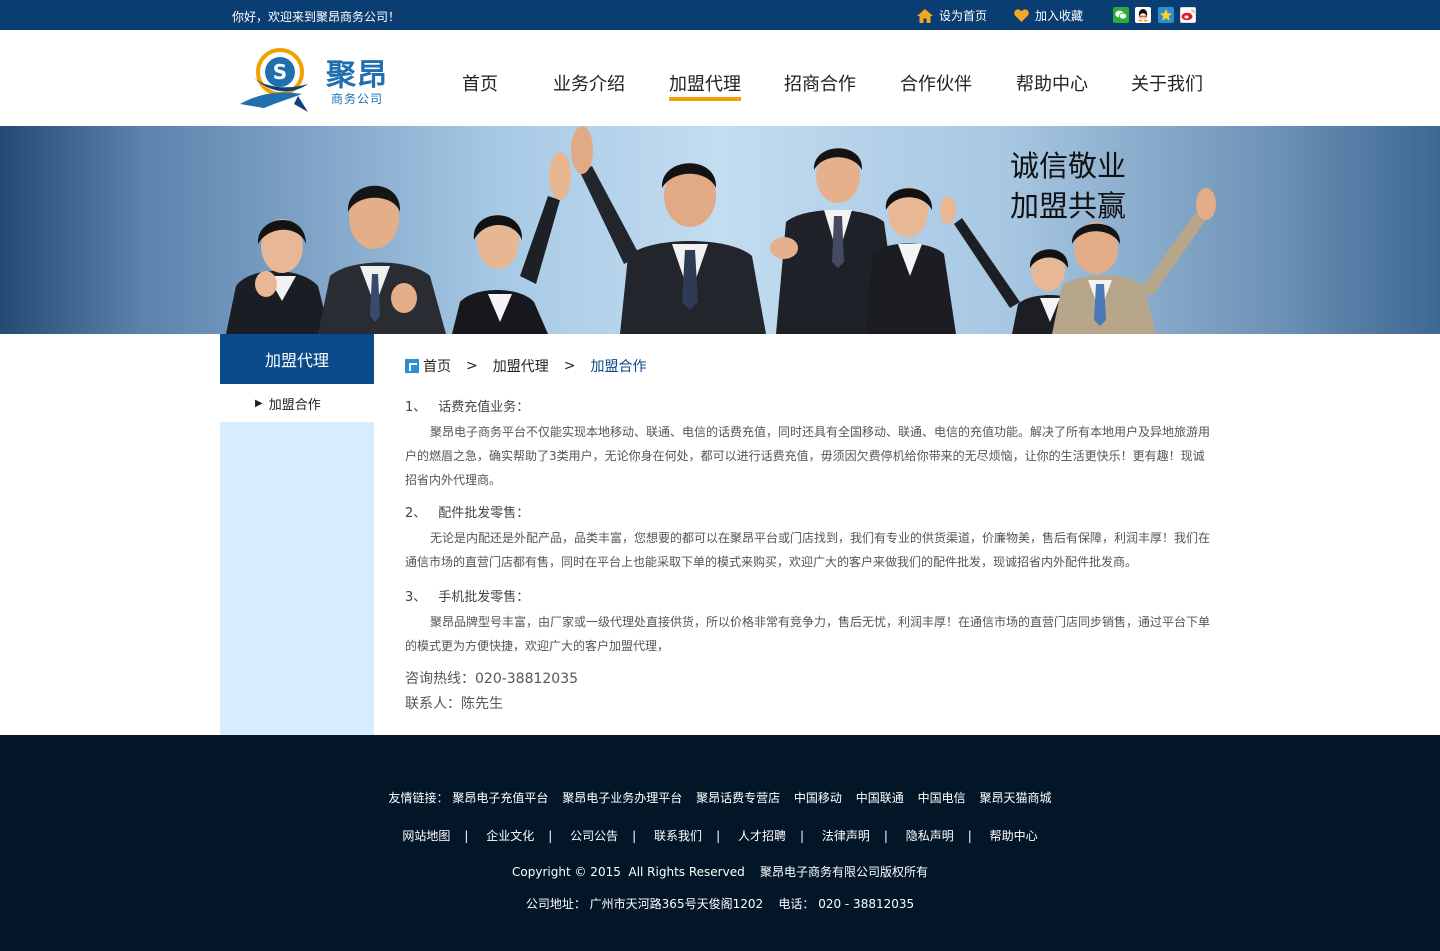  What do you see at coordinates (738, 797) in the screenshot?
I see `friend-link: 聚昂话费专营店` at bounding box center [738, 797].